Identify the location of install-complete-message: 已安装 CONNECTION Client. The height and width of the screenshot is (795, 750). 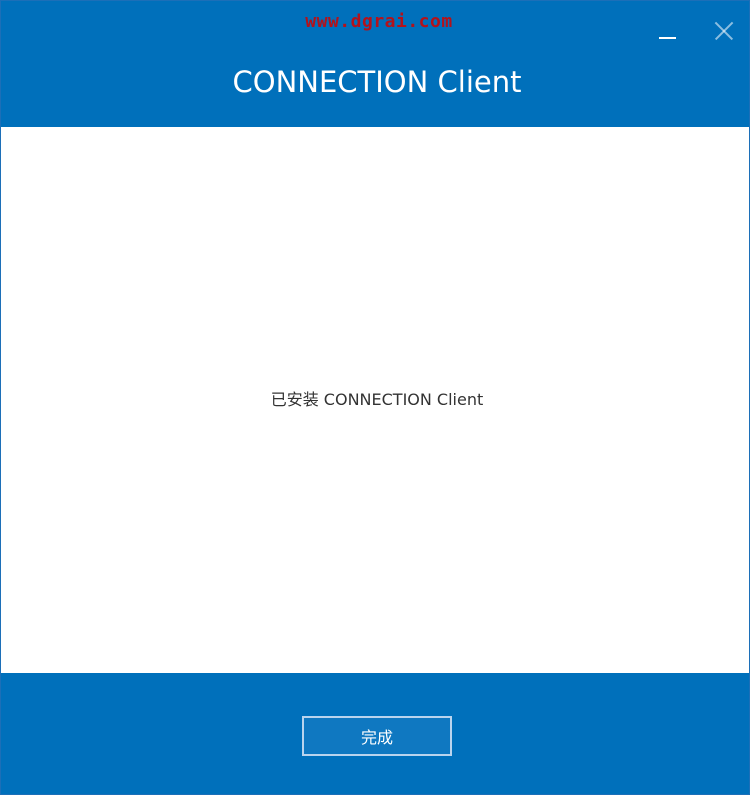
(377, 399).